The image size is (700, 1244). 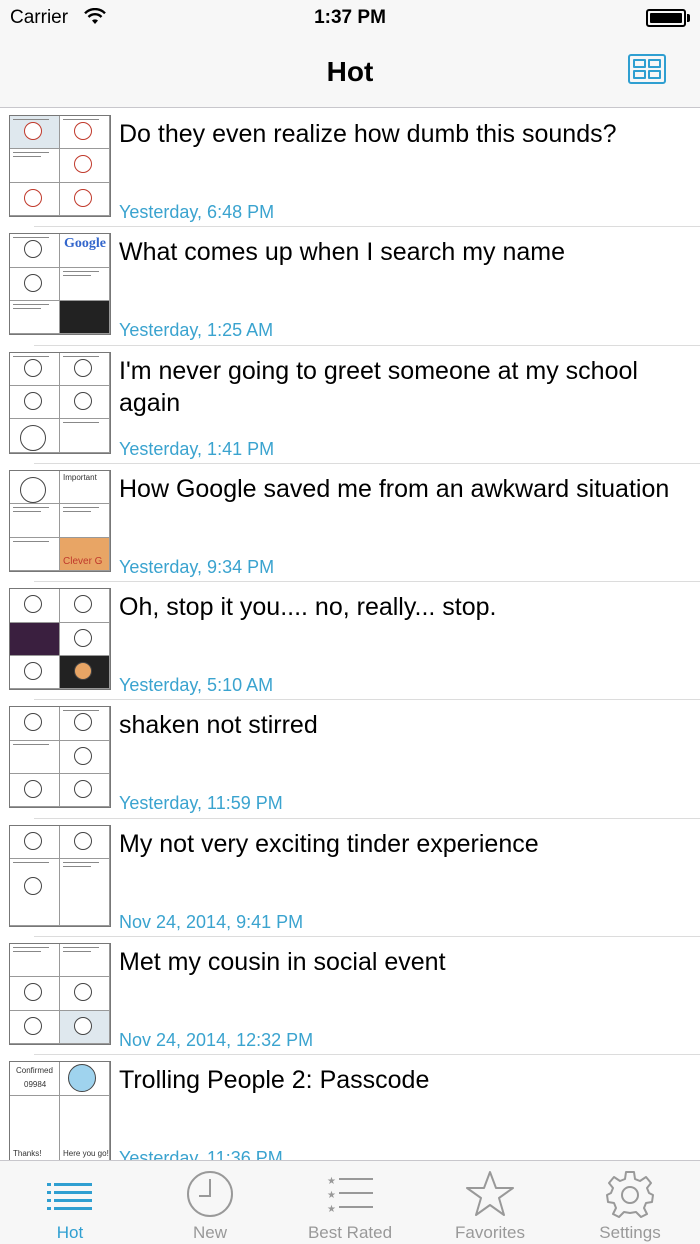 I want to click on clock-icon, so click(x=210, y=1194).